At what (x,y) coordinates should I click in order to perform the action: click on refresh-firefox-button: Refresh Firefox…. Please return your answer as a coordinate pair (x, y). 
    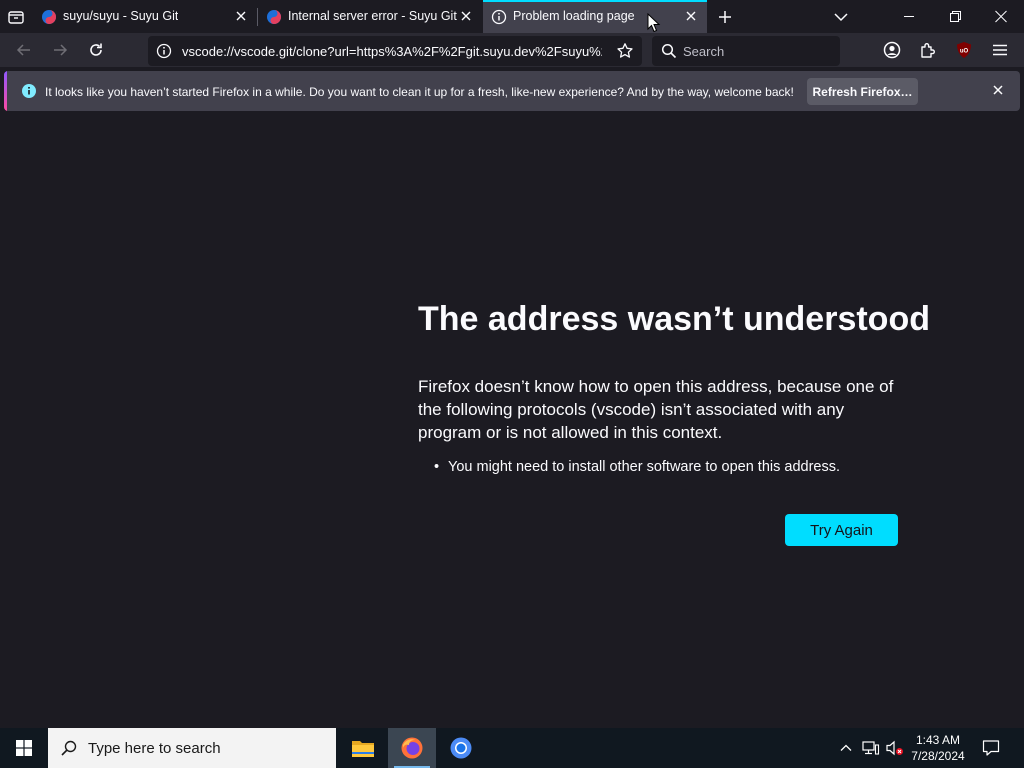
    Looking at the image, I should click on (862, 91).